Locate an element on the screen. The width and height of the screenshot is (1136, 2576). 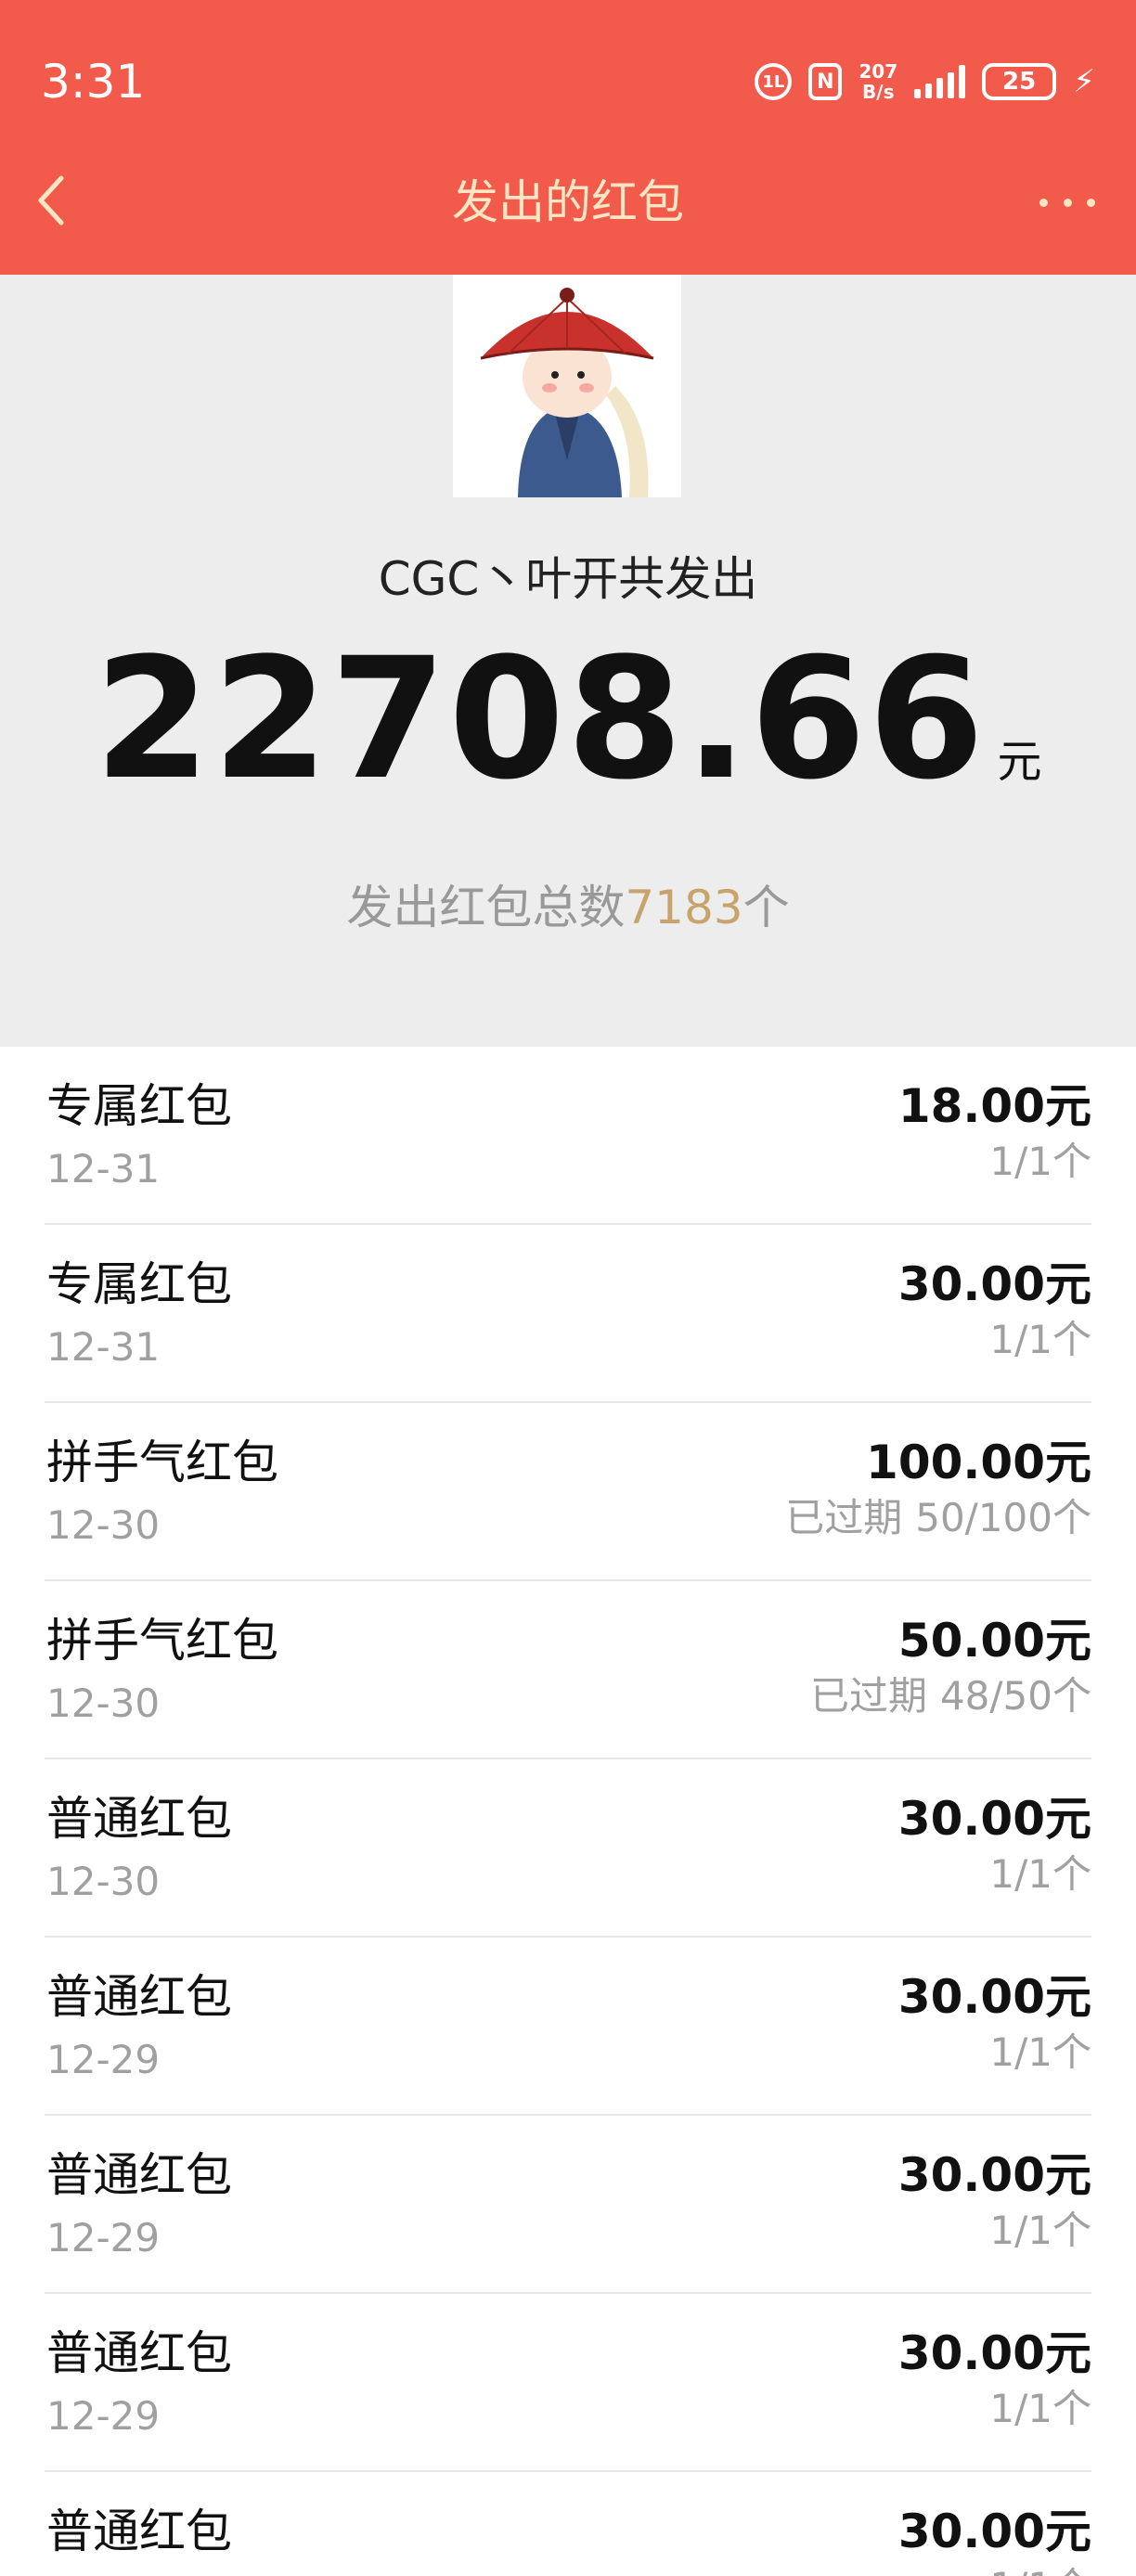
sender-total-label: CGC丶叶开共发出 is located at coordinates (568, 579).